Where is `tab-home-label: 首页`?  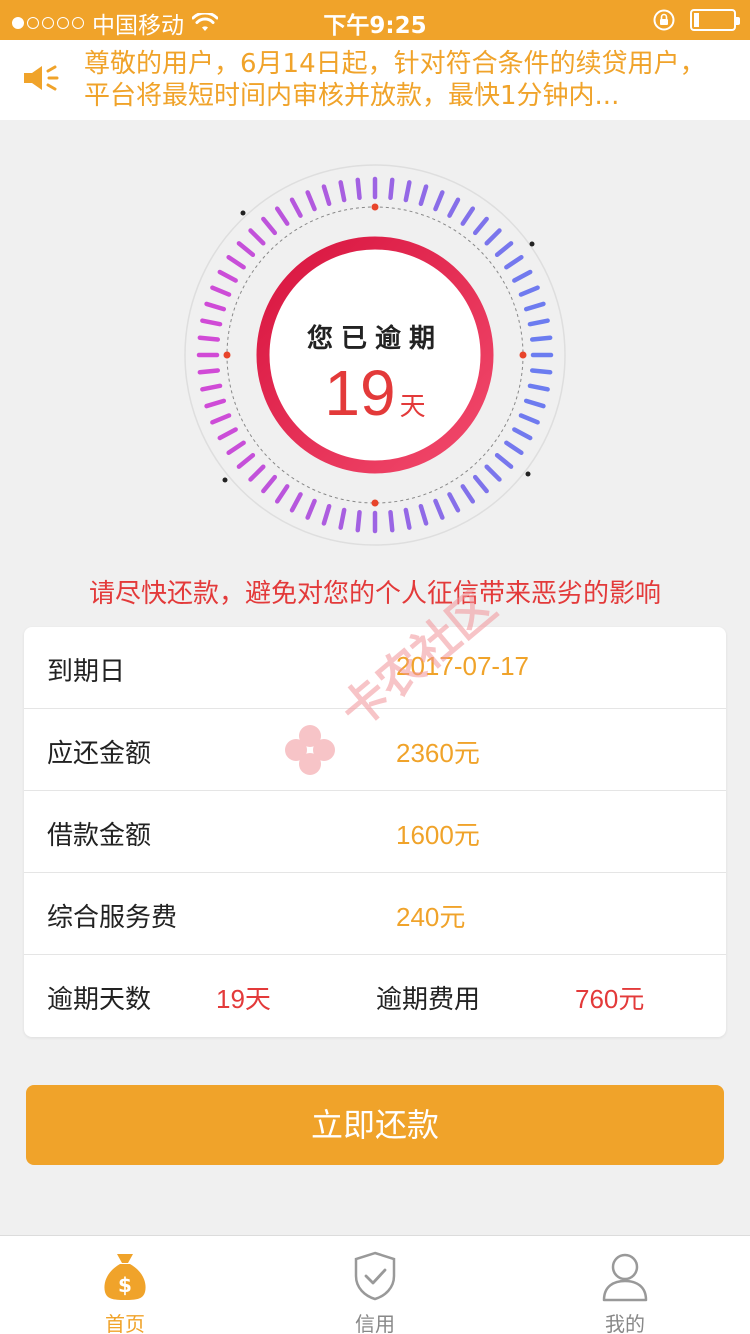
tab-home-label: 首页 is located at coordinates (125, 1323).